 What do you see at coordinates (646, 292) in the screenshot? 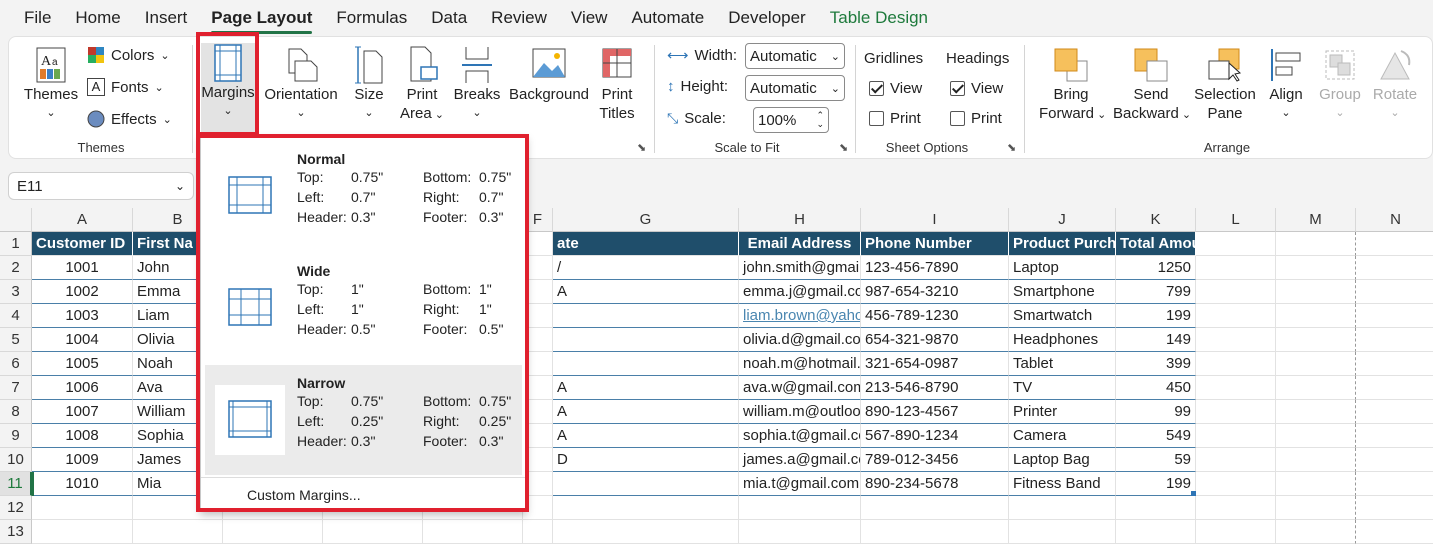
I see `table-cell-date: A` at bounding box center [646, 292].